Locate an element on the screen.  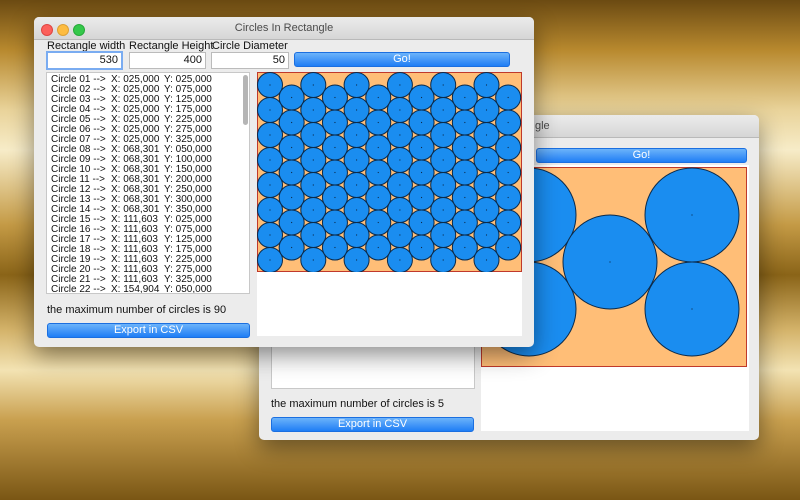
circle-name: Circle 22 --> is located at coordinates (78, 289).